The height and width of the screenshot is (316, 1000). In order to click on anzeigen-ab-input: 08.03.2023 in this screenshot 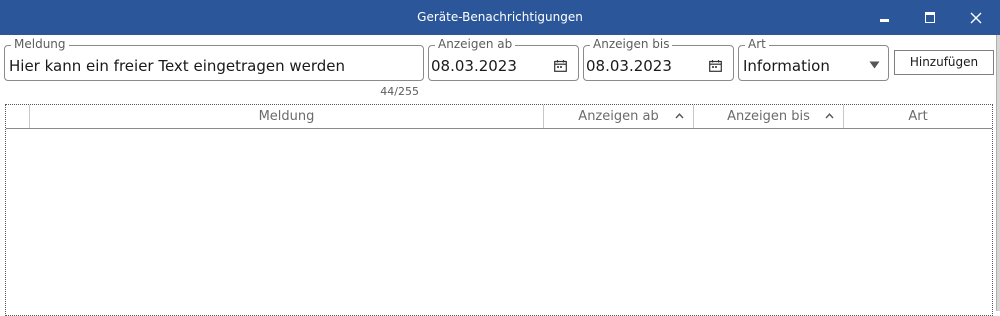, I will do `click(474, 66)`.